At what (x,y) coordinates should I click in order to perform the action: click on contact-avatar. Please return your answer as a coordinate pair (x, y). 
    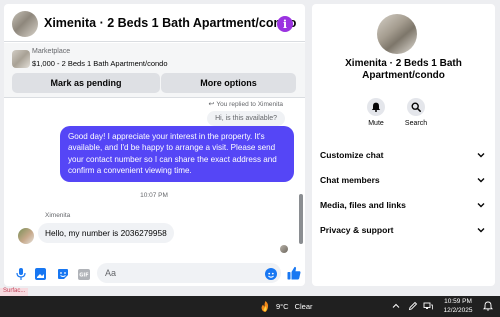
    Looking at the image, I should click on (26, 236).